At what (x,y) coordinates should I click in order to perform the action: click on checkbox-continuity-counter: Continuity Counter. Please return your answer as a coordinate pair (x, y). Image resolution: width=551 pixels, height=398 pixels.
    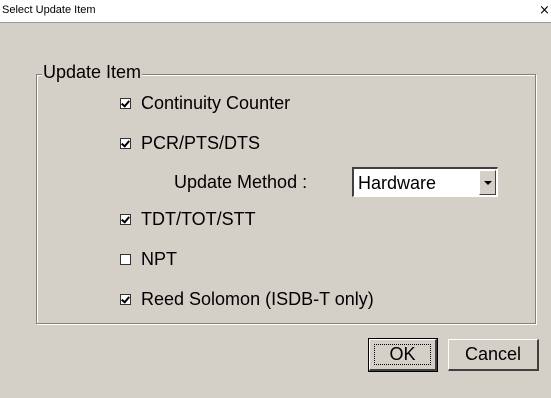
    Looking at the image, I should click on (205, 103).